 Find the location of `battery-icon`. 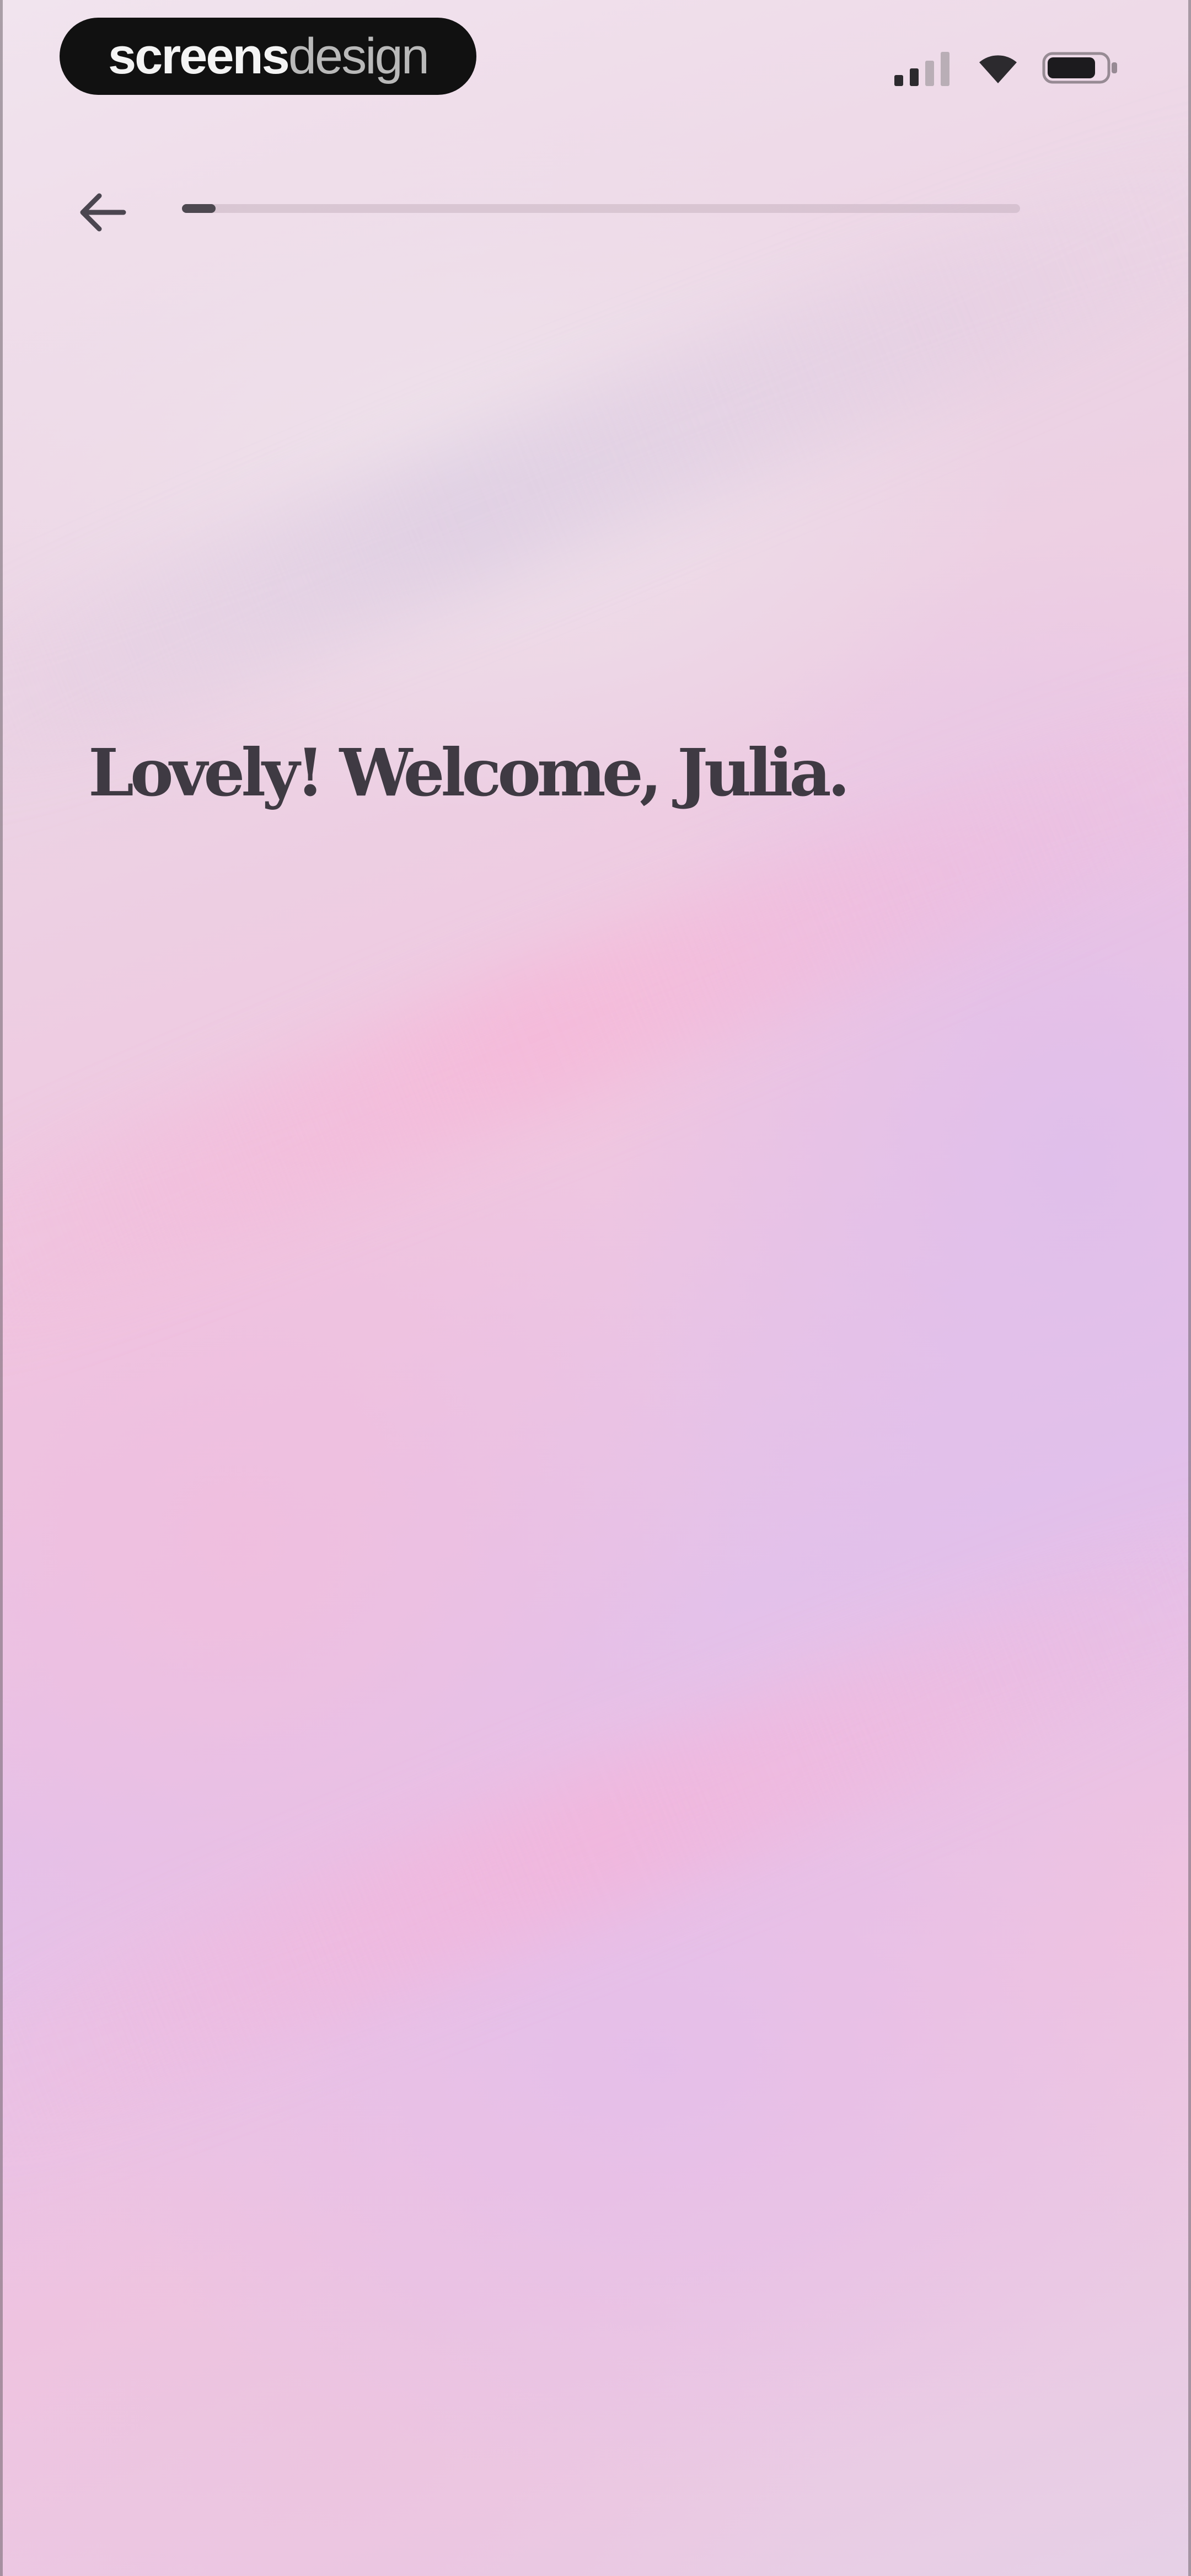

battery-icon is located at coordinates (1079, 68).